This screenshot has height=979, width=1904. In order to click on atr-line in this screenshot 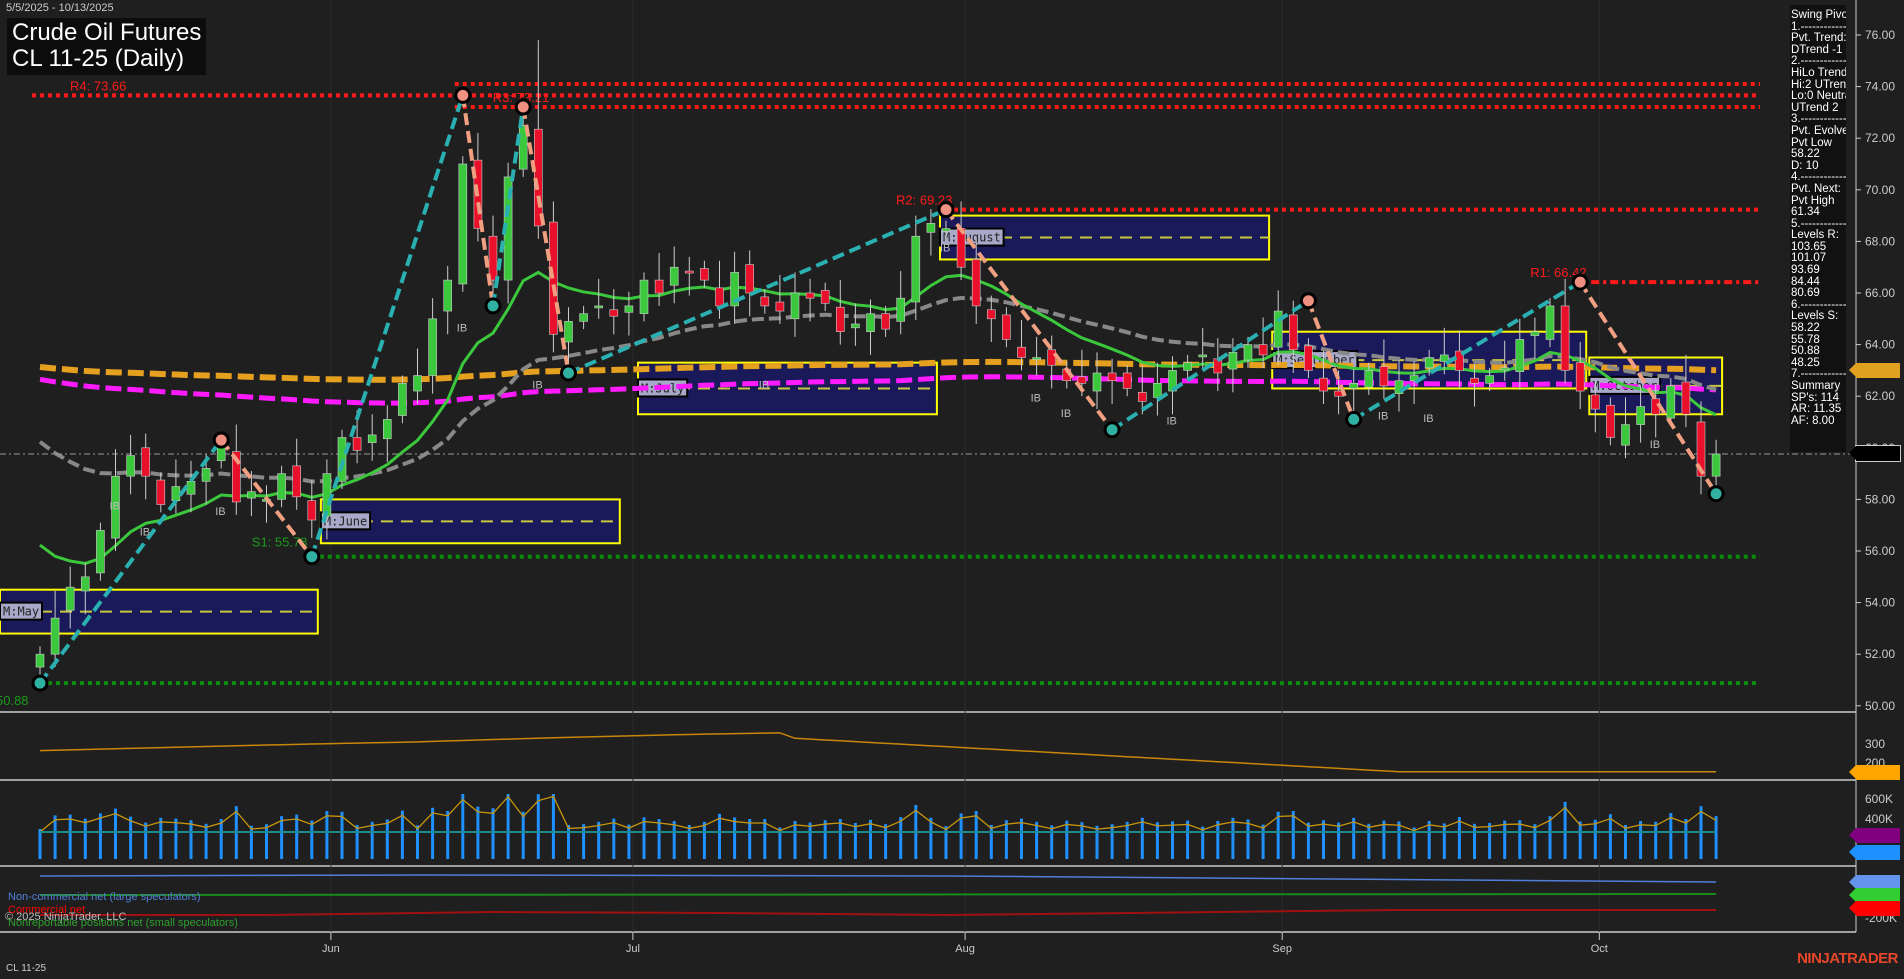, I will do `click(878, 752)`.